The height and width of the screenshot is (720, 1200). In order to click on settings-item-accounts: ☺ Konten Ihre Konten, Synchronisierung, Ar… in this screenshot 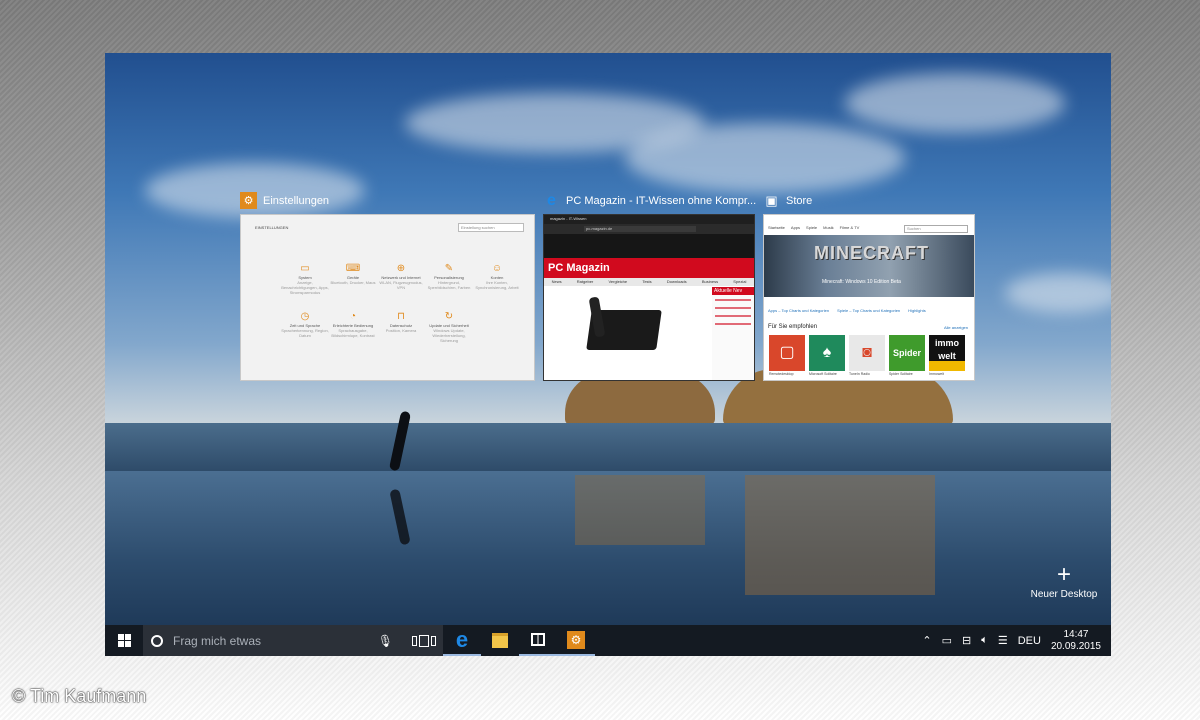, I will do `click(497, 279)`.